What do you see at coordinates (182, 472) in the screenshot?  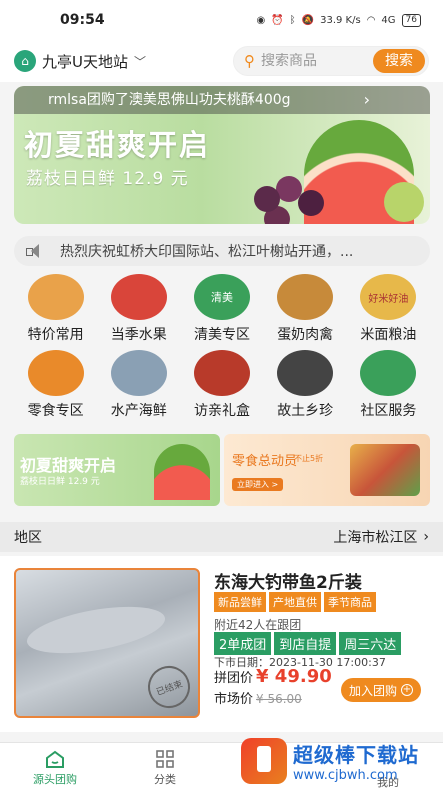 I see `watermelon-image` at bounding box center [182, 472].